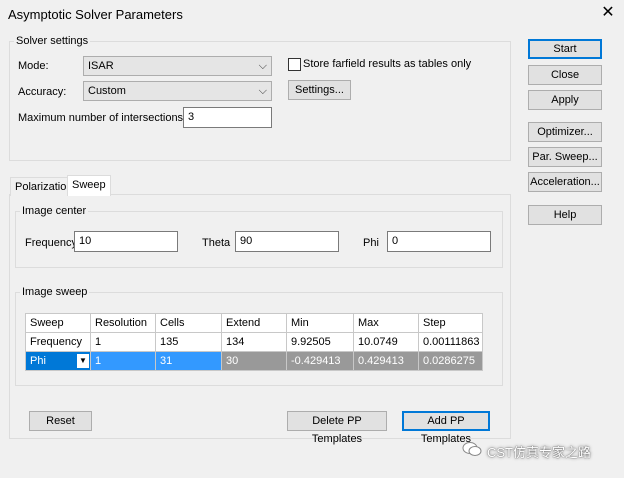  I want to click on table-cell: Frequency, so click(58, 342).